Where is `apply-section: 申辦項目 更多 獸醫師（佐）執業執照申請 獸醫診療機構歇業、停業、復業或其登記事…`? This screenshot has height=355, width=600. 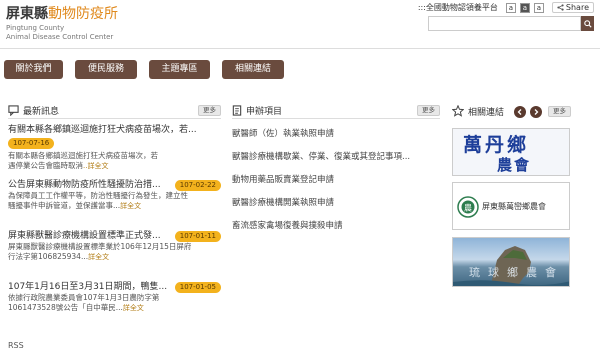 apply-section: 申辦項目 更多 獸醫師（佐）執業執照申請 獸醫診療機構歇業、停業、復業或其登記事… is located at coordinates (336, 167).